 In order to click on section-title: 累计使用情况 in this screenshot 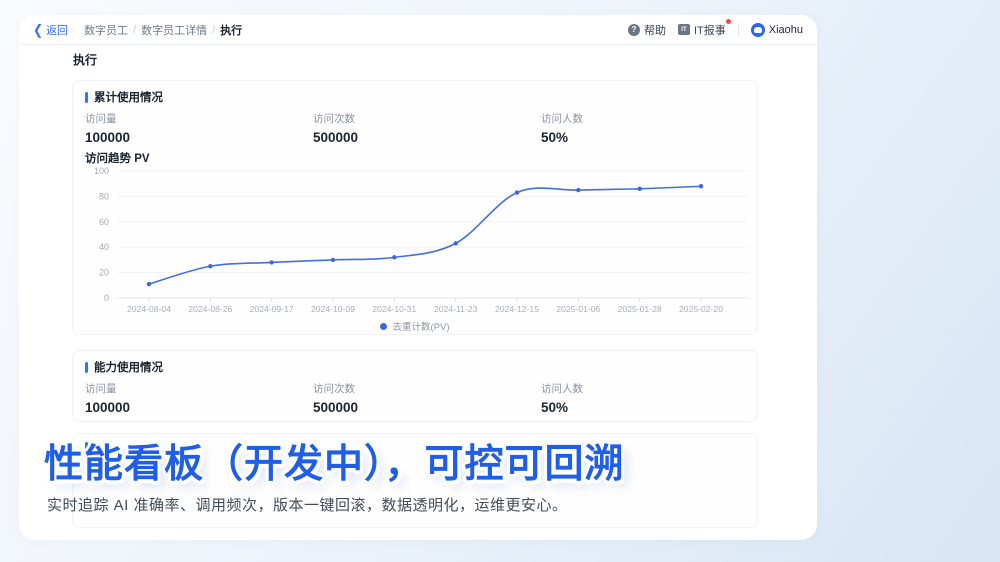, I will do `click(128, 98)`.